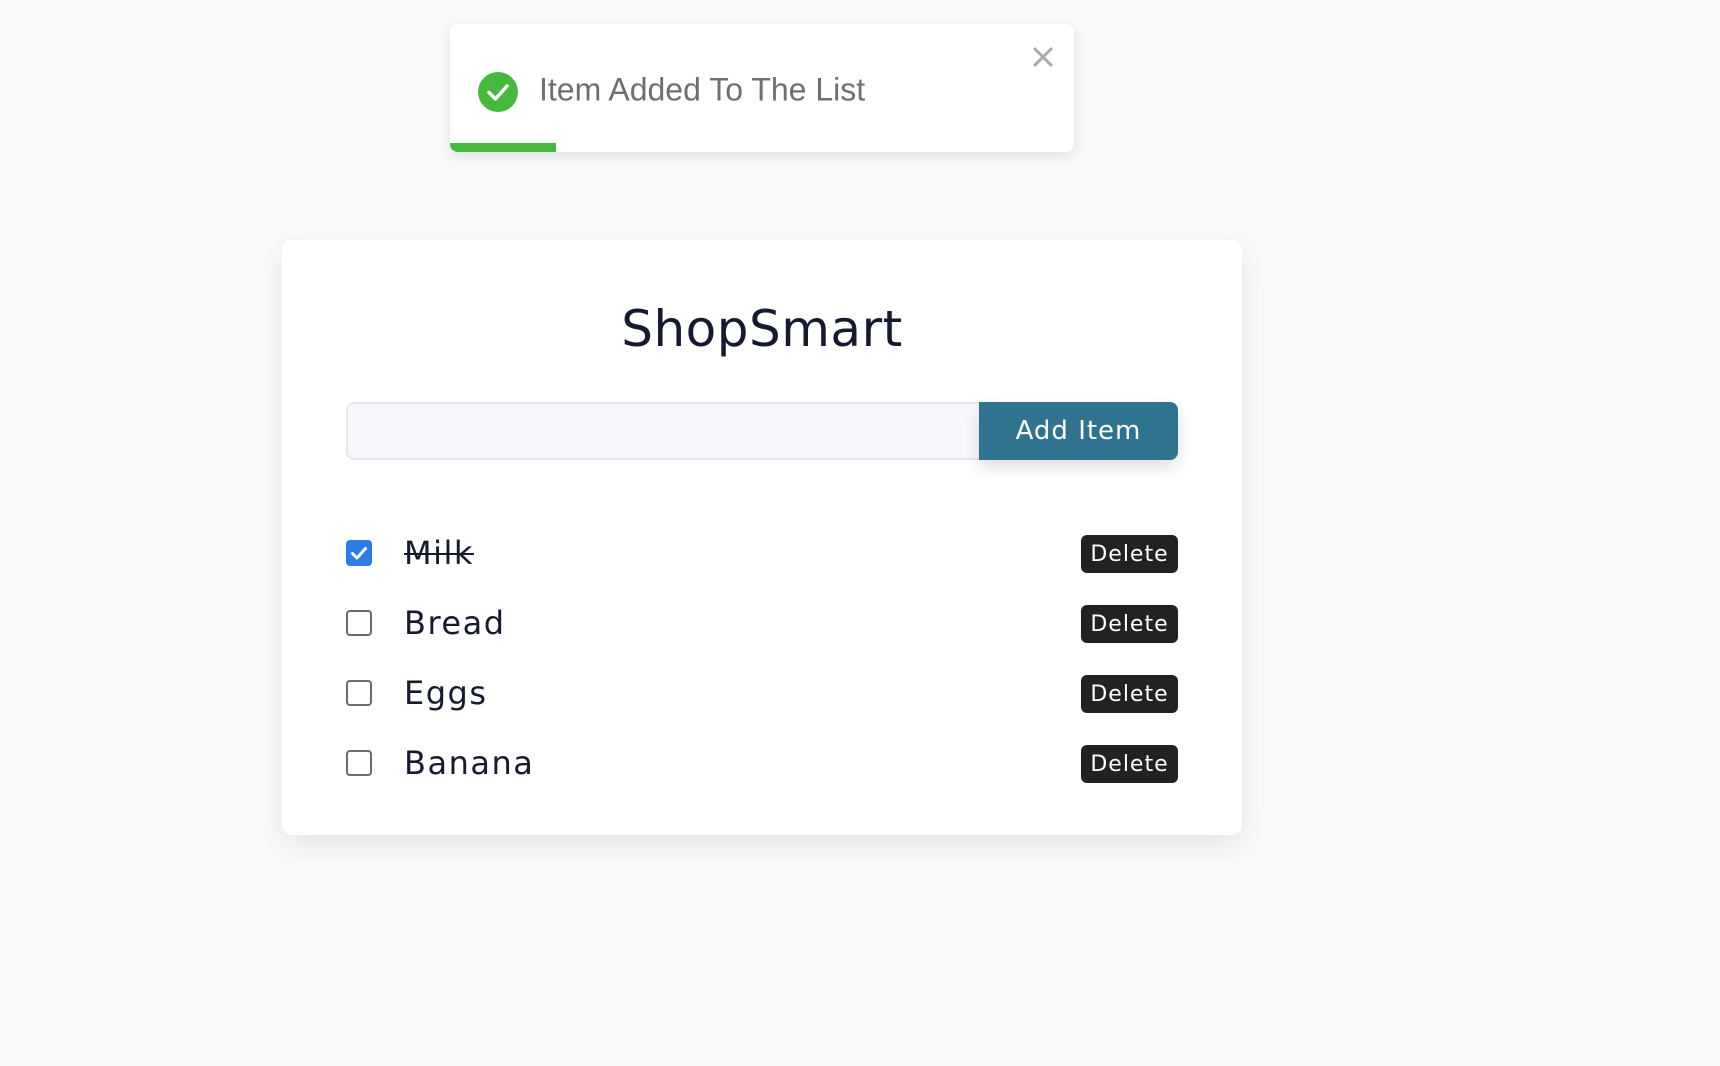 Image resolution: width=1720 pixels, height=1066 pixels. What do you see at coordinates (439, 553) in the screenshot?
I see `item-label: Milk` at bounding box center [439, 553].